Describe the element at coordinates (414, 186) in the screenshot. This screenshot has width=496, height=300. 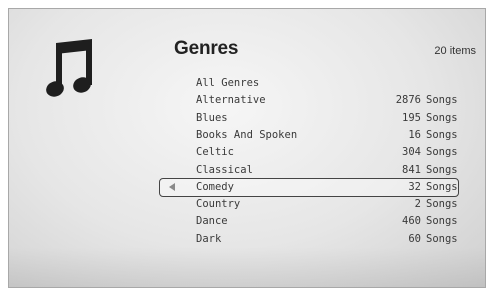
I see `song-count: 32` at that location.